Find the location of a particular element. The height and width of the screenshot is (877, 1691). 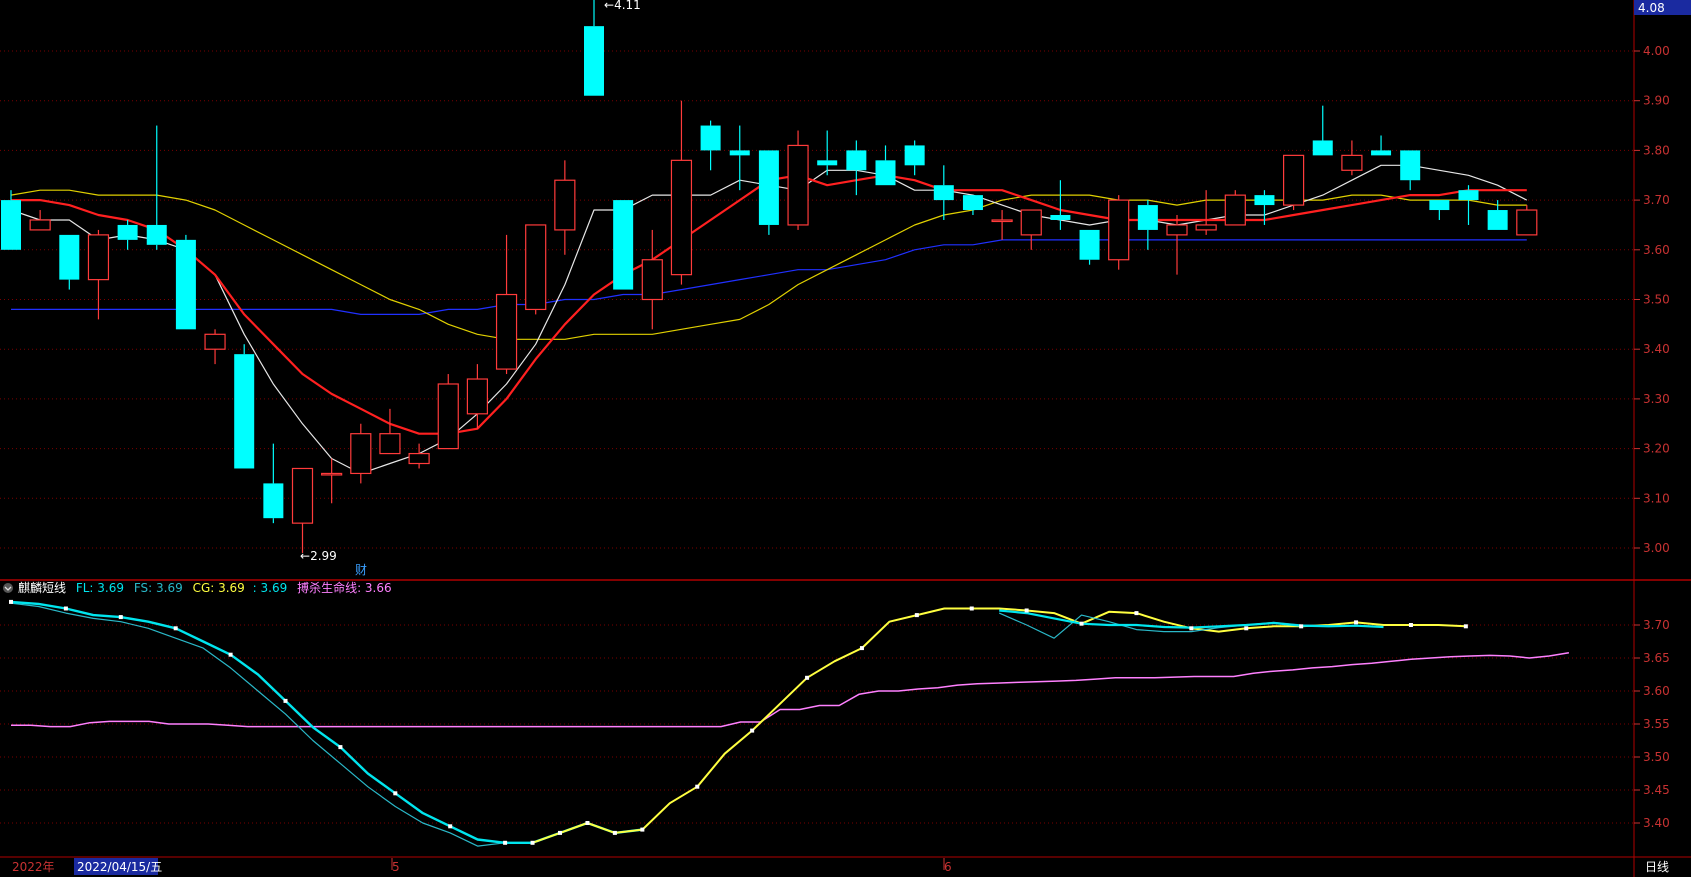

finance-marker: 财 is located at coordinates (361, 570).